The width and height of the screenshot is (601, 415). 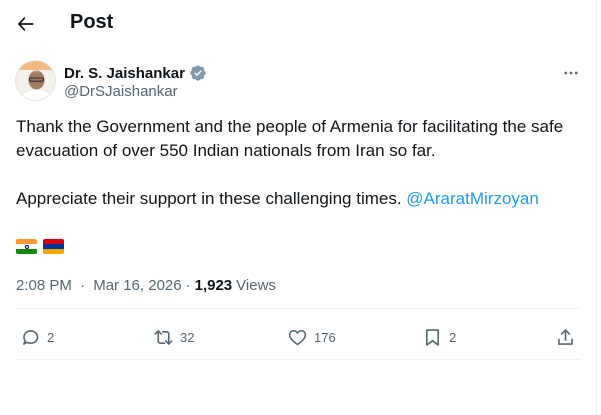 What do you see at coordinates (51, 337) in the screenshot?
I see `reply-count: 2` at bounding box center [51, 337].